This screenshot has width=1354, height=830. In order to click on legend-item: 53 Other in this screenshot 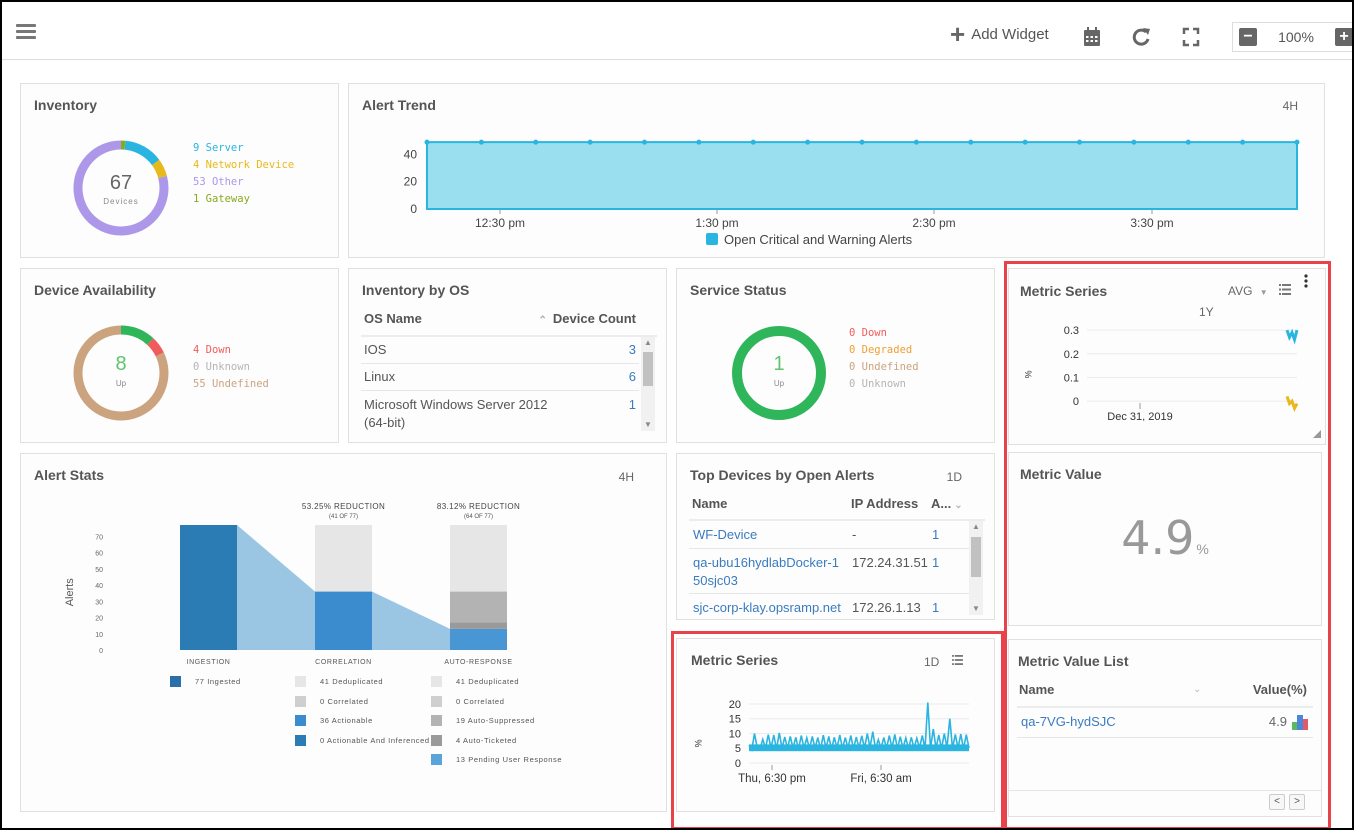, I will do `click(243, 182)`.